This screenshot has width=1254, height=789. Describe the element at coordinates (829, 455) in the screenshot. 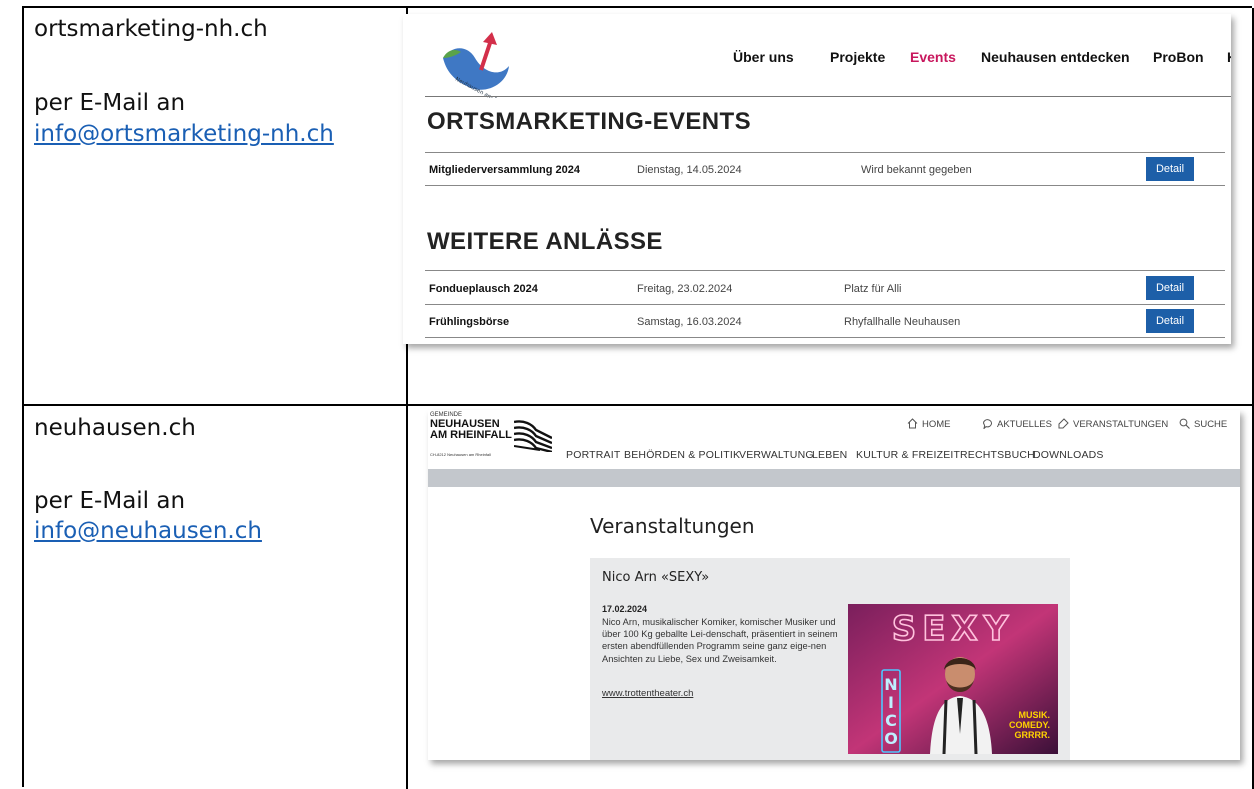

I see `menu-leben: LEBEN` at that location.